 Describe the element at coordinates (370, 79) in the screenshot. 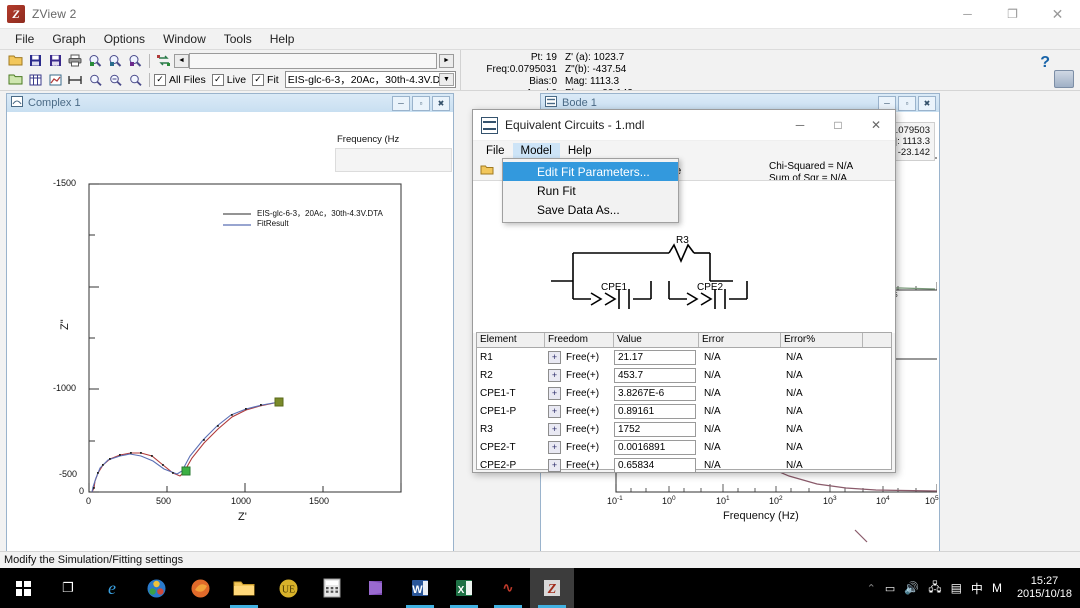

I see `data-file-combobox: EIS-glc-6-3，20Ac，30th-4.3V.DTA ▼` at that location.